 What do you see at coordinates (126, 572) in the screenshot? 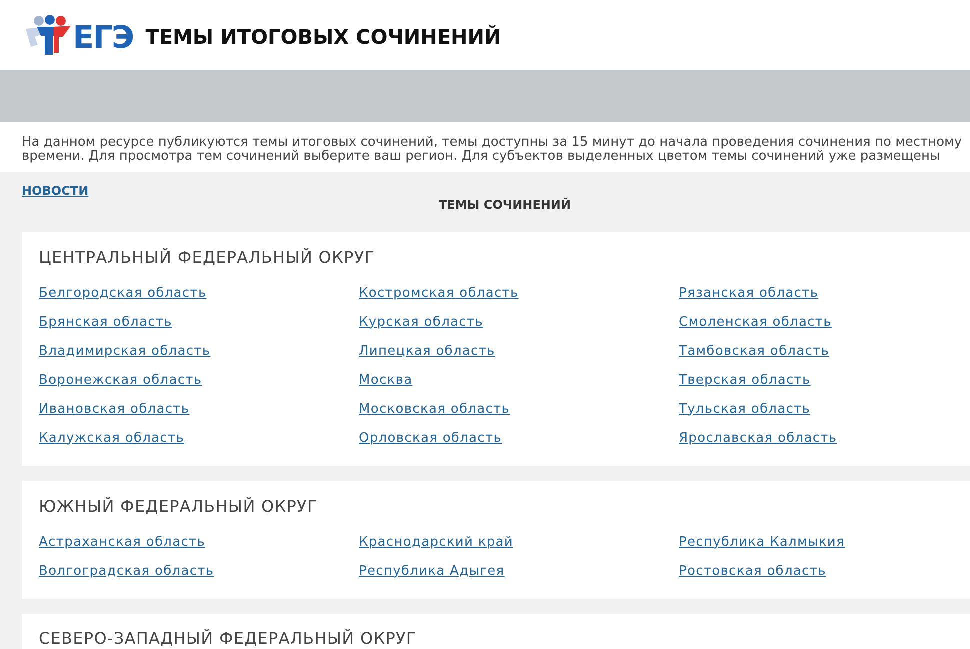
I see `region-link: Волгоградская область` at bounding box center [126, 572].